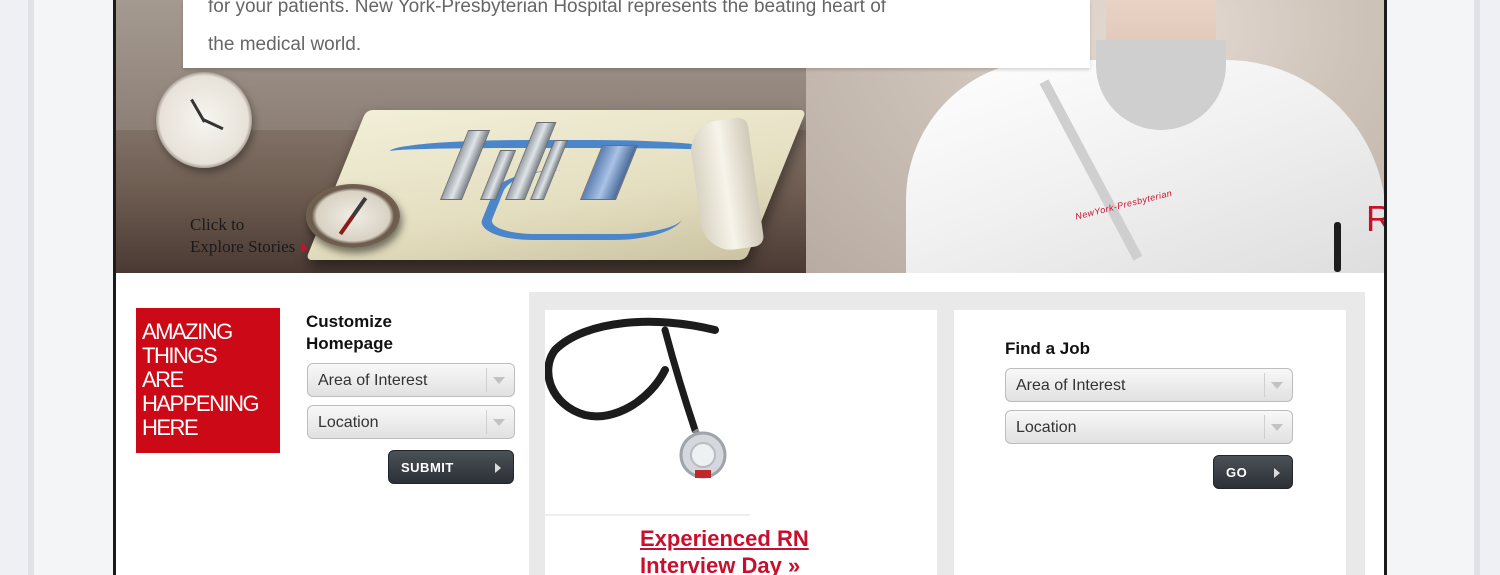 The width and height of the screenshot is (1500, 575). Describe the element at coordinates (427, 467) in the screenshot. I see `submit-label: SUBMIT` at that location.